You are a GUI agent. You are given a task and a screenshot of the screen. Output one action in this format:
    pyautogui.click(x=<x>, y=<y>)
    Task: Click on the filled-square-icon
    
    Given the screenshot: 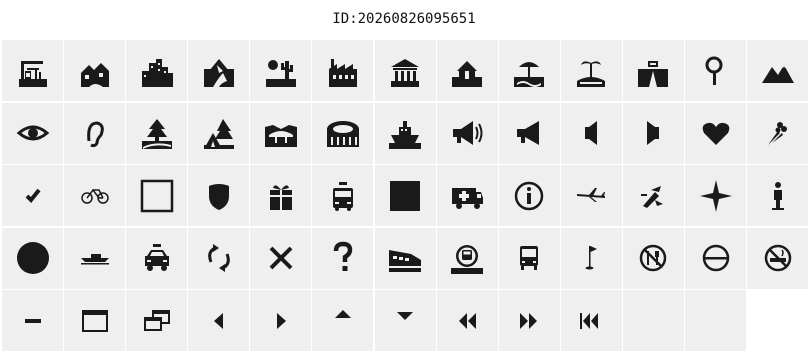 What is the action you would take?
    pyautogui.click(x=405, y=196)
    